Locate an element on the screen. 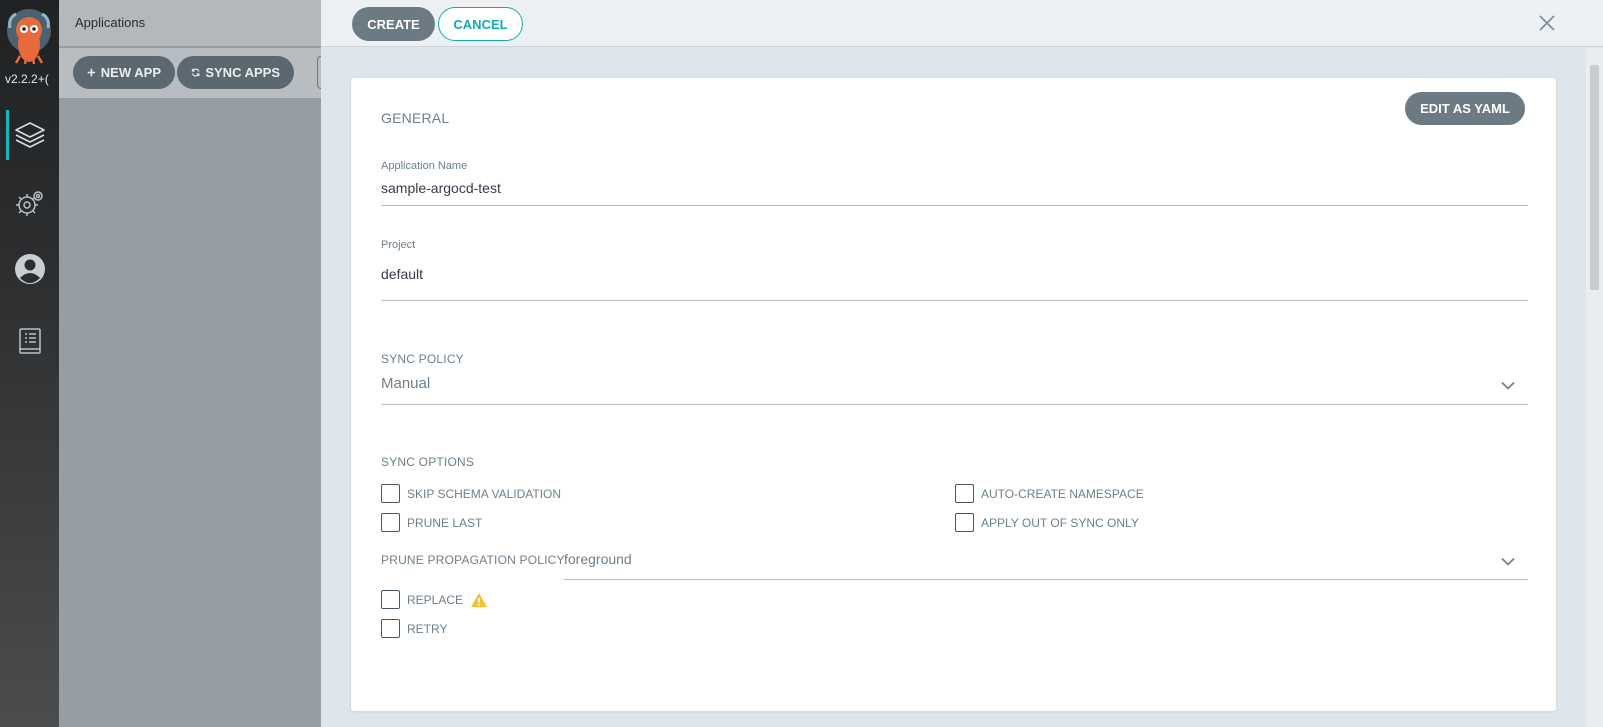 This screenshot has width=1603, height=727. close-icon is located at coordinates (1547, 23).